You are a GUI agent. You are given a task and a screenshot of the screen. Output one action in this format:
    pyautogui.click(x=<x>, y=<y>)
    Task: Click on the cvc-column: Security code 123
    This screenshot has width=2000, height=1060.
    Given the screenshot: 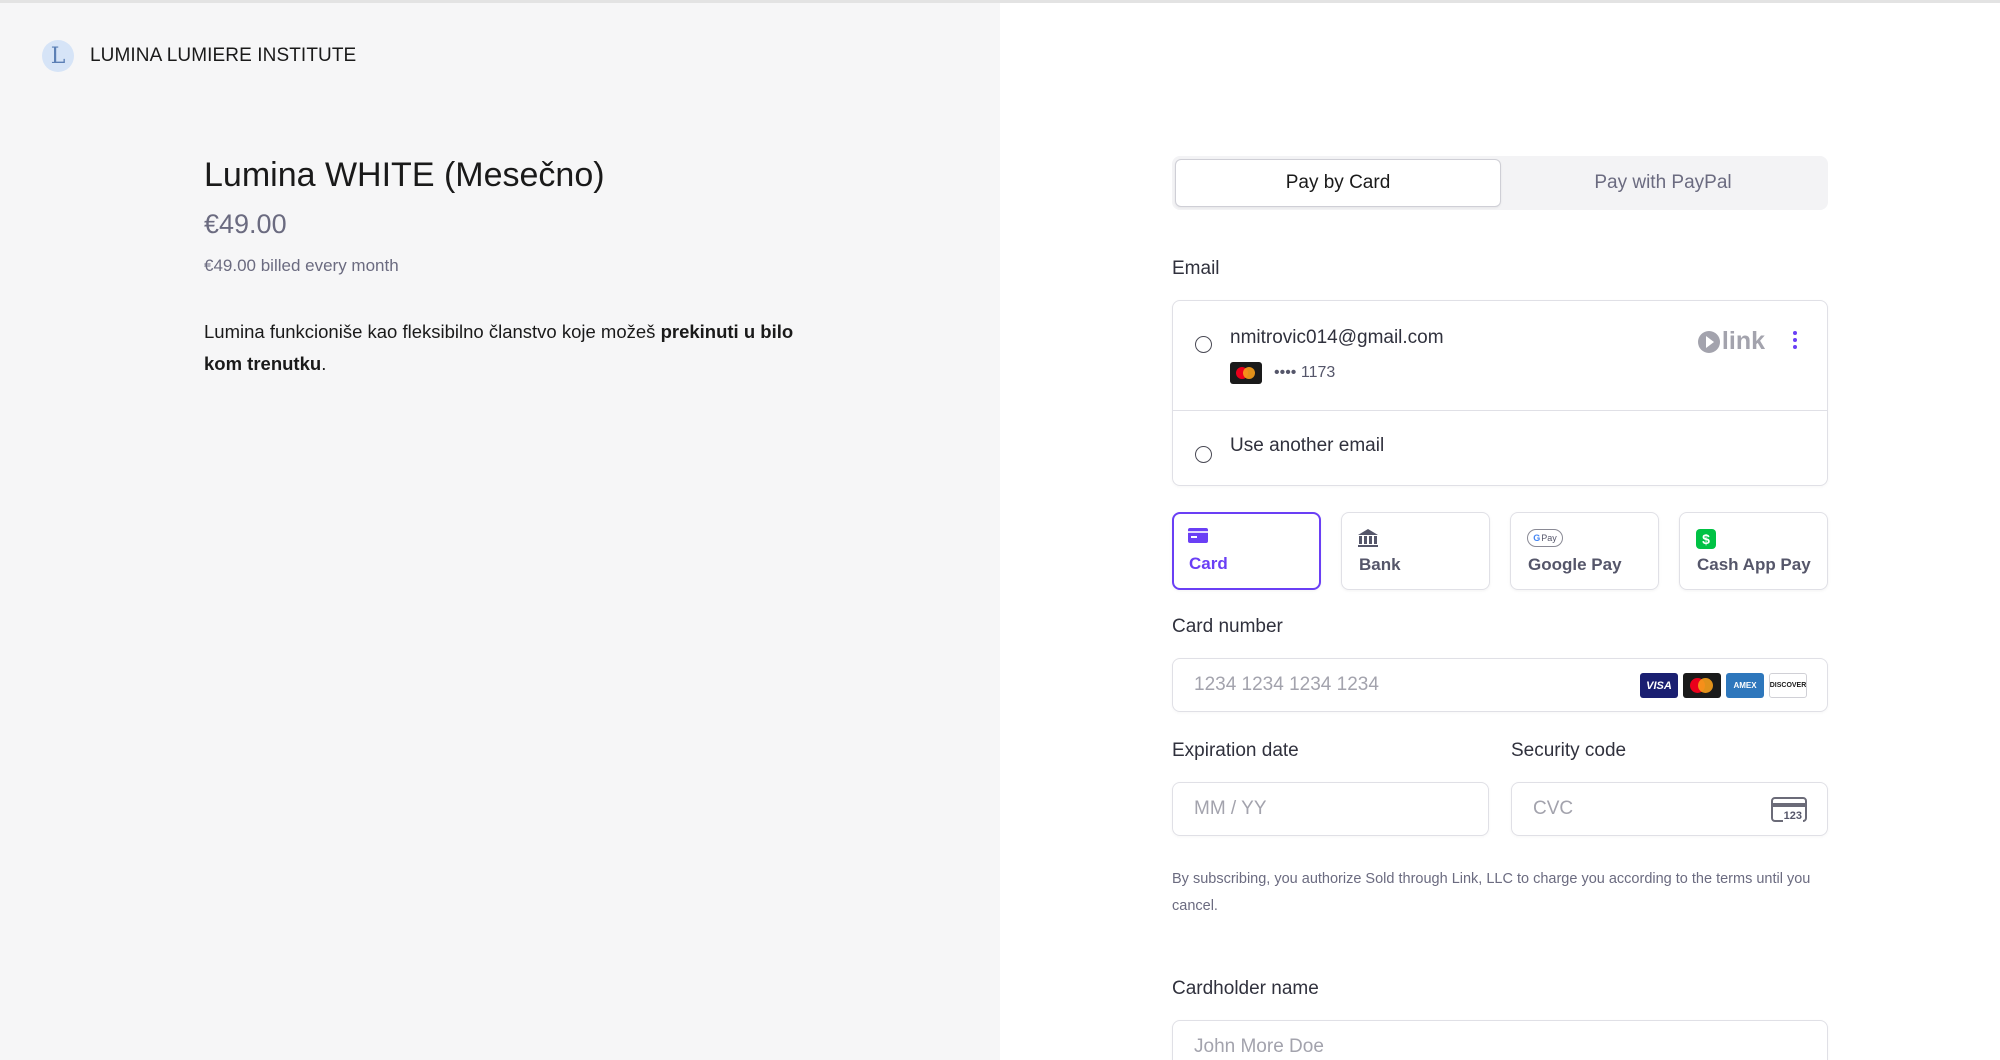 What is the action you would take?
    pyautogui.click(x=1669, y=788)
    